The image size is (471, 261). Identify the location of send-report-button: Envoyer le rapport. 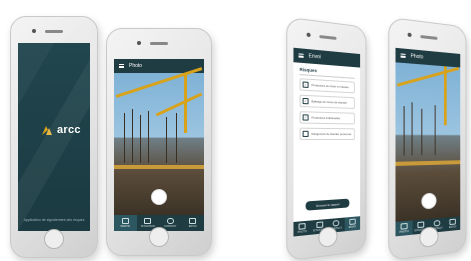
(327, 204).